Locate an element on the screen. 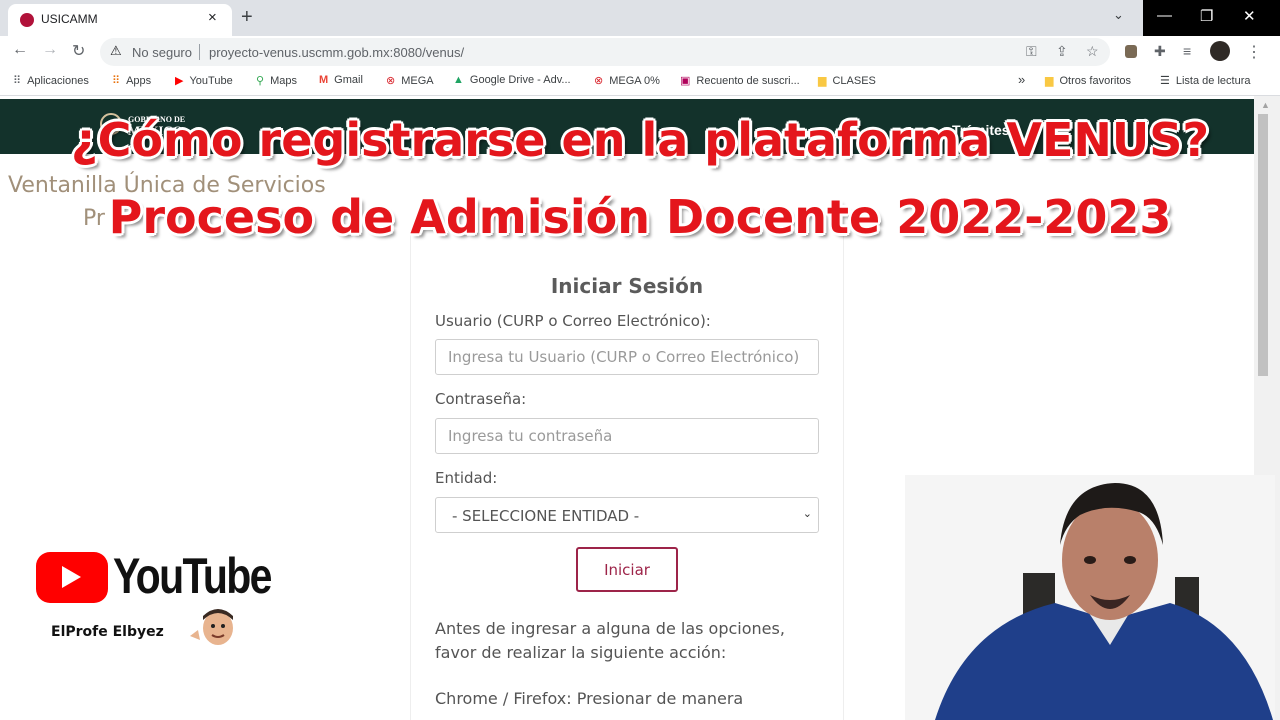  tab-search-icon: ⌄ is located at coordinates (1118, 15).